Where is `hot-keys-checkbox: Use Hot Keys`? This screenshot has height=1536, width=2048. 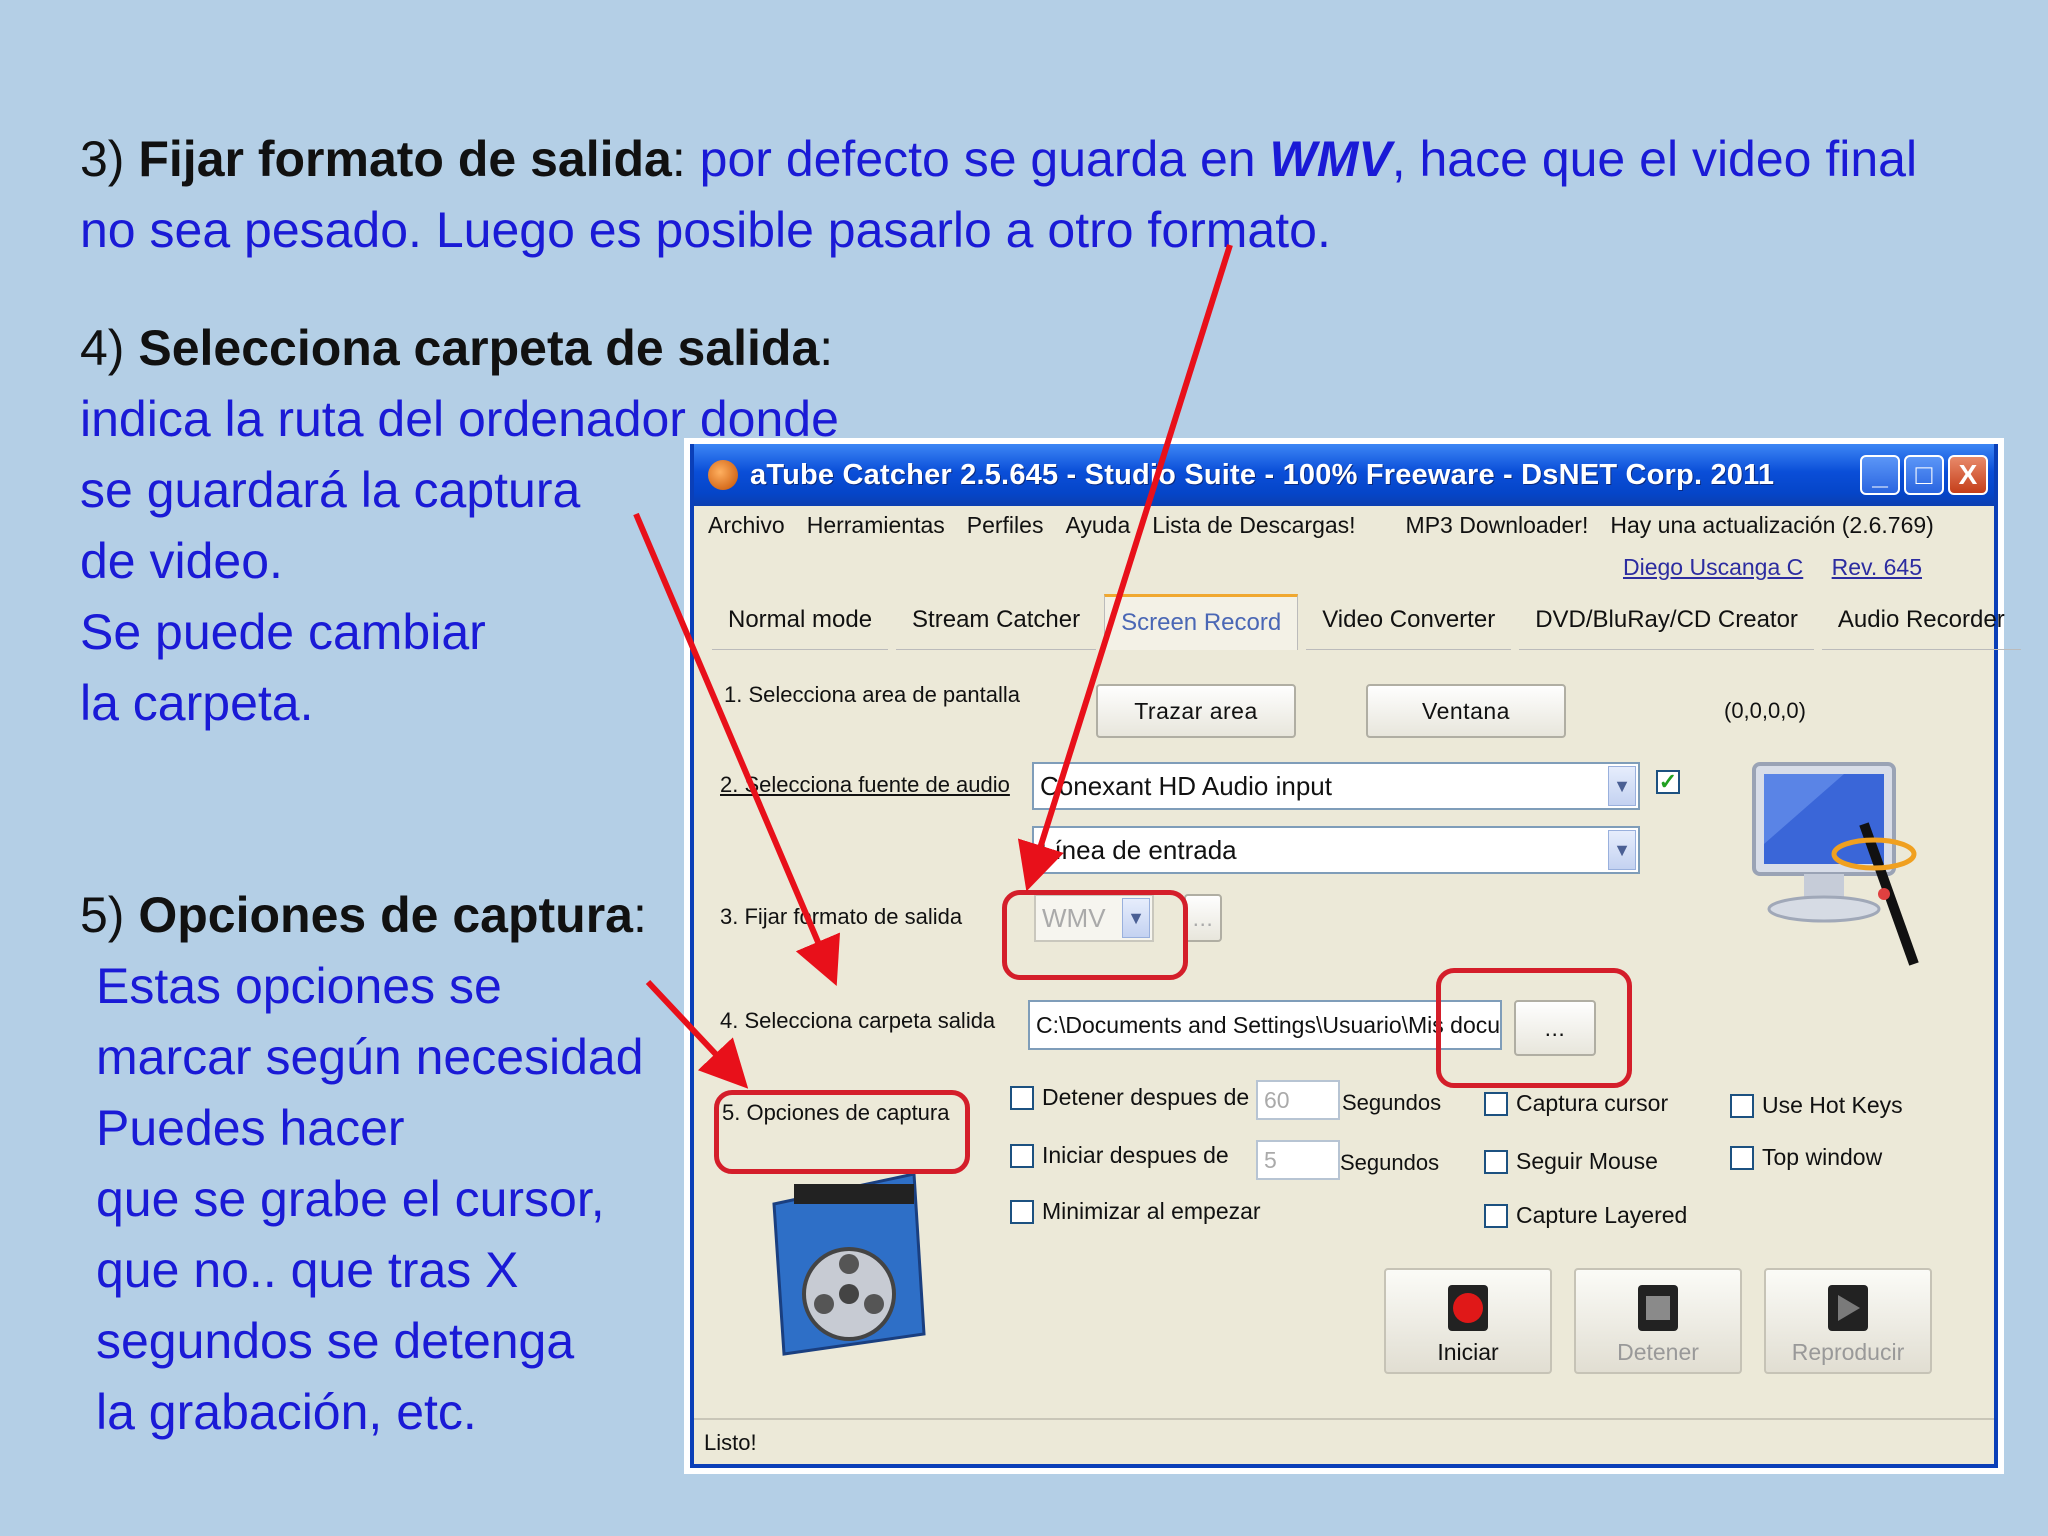
hot-keys-checkbox: Use Hot Keys is located at coordinates (1816, 1105).